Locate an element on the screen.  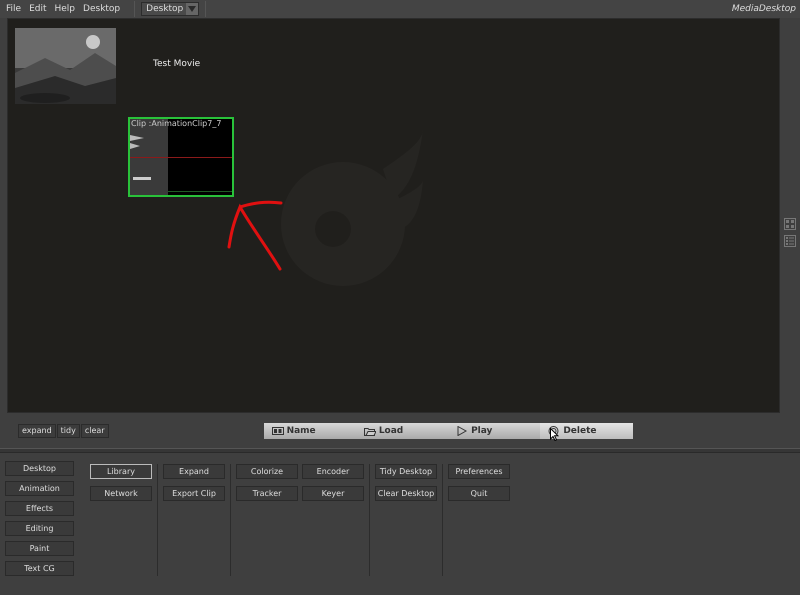
grid-view-icon is located at coordinates (790, 224).